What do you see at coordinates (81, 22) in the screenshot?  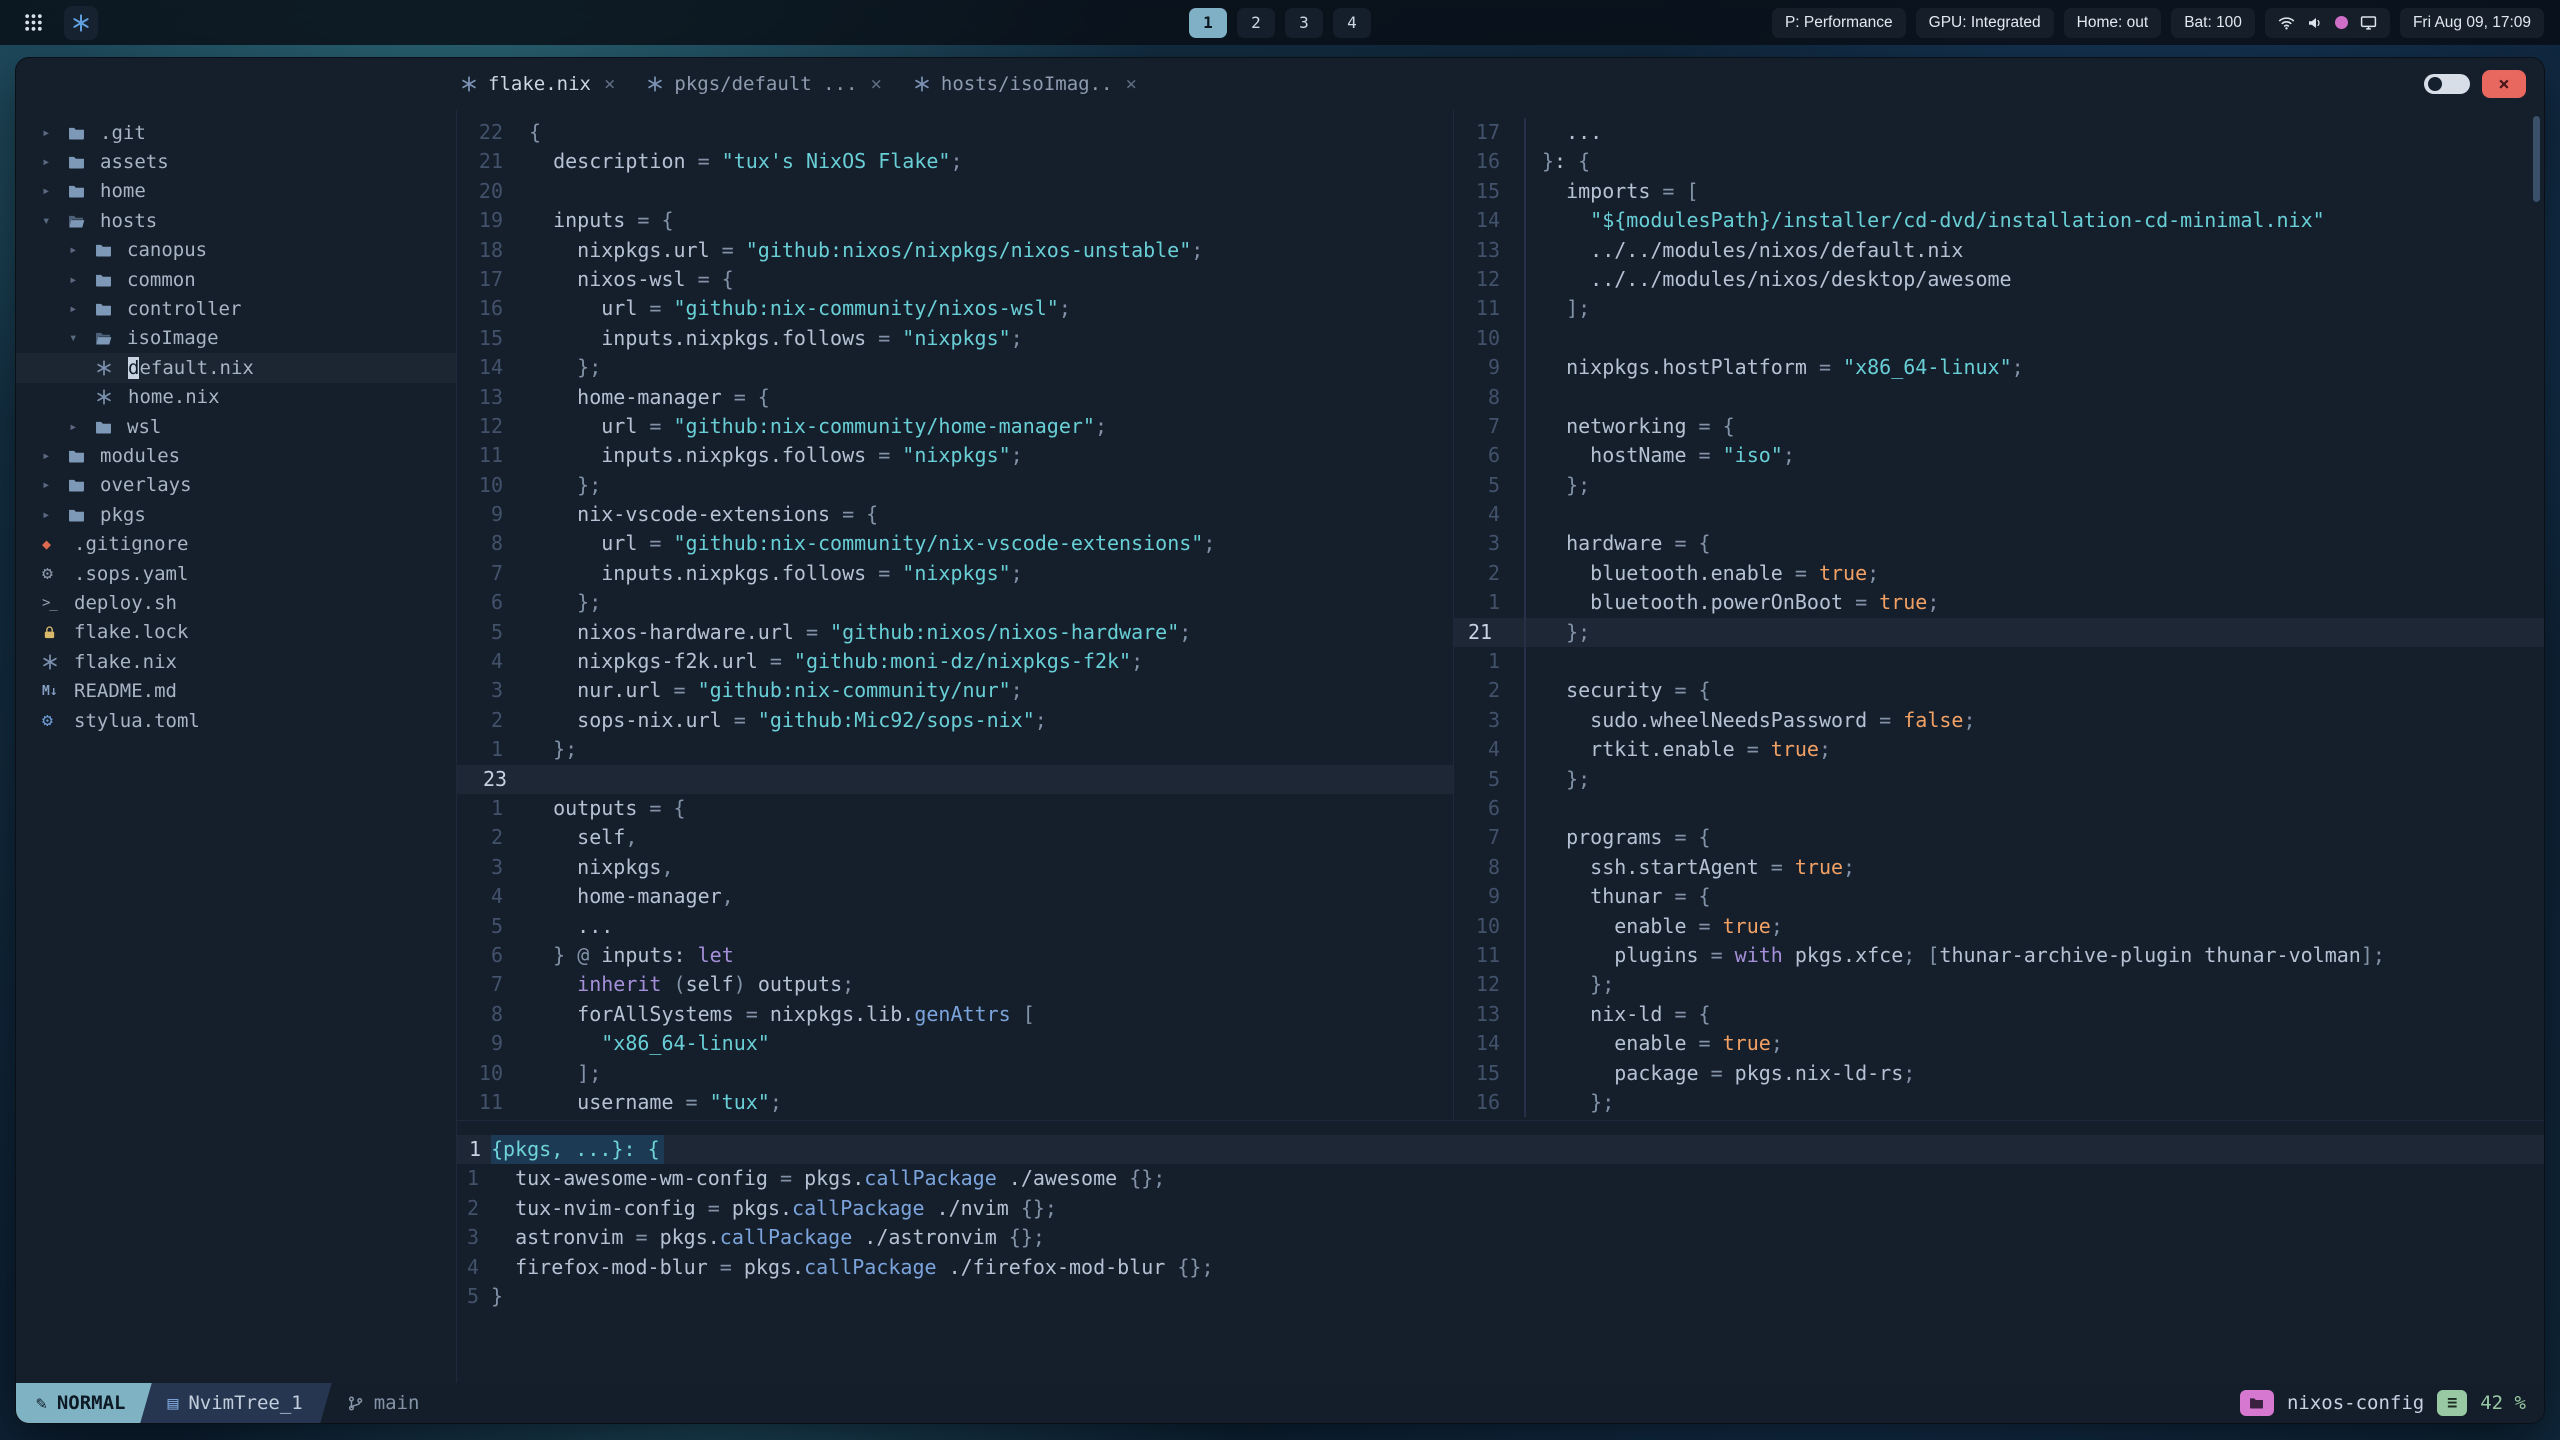 I see `nix-logo-icon` at bounding box center [81, 22].